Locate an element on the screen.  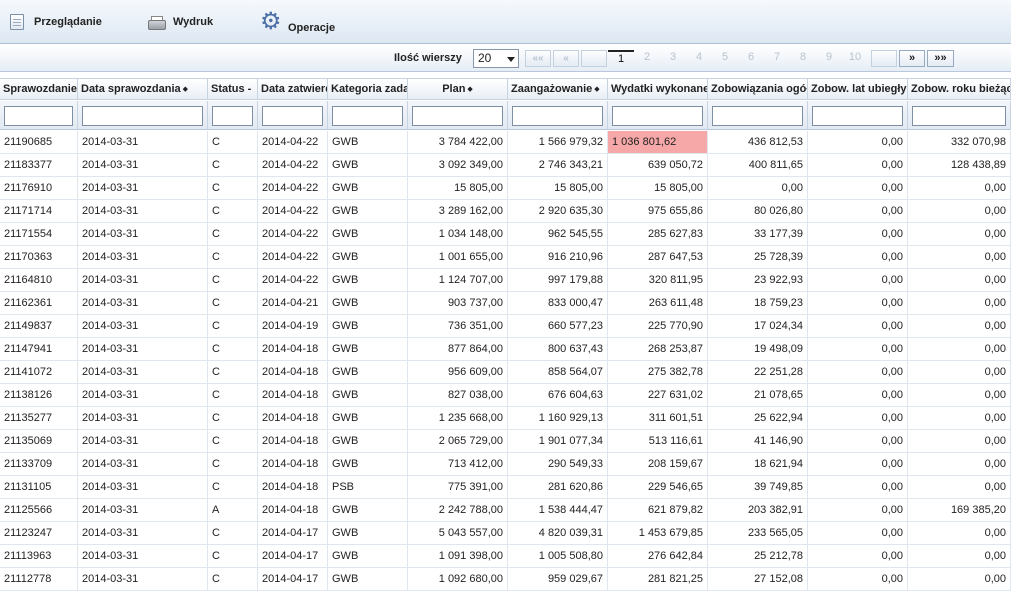
page-number-2: 2 is located at coordinates (647, 58).